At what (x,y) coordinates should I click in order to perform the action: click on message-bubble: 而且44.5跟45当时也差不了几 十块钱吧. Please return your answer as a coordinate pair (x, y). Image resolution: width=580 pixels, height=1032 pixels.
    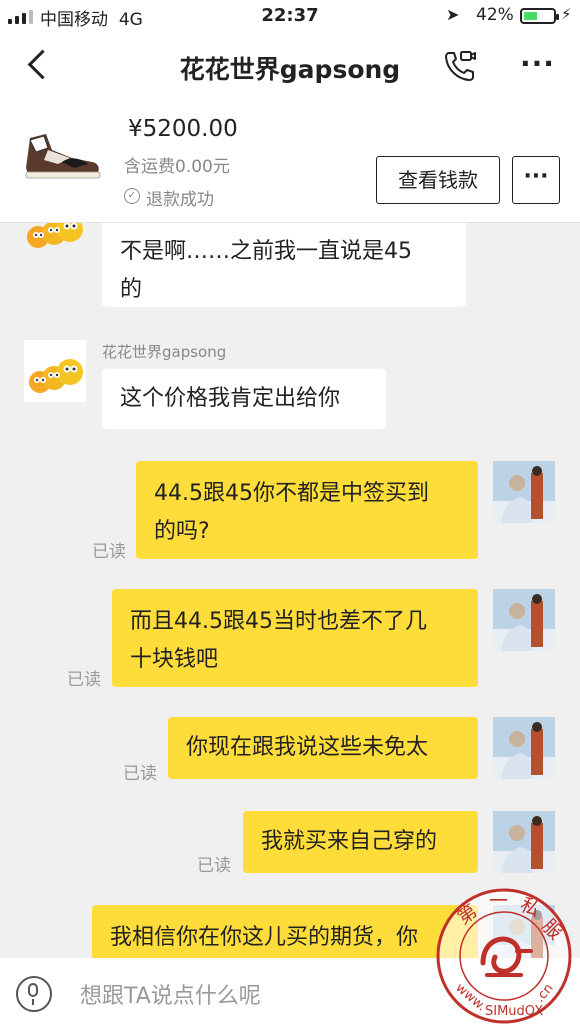
    Looking at the image, I should click on (295, 638).